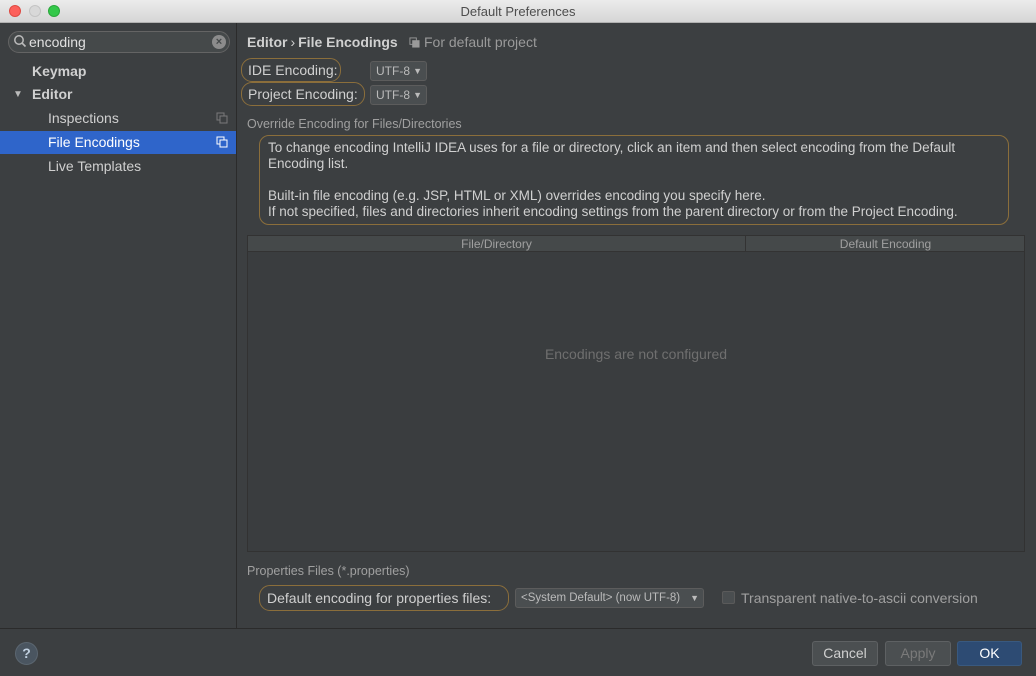 This screenshot has width=1036, height=676. Describe the element at coordinates (118, 71) in the screenshot. I see `tree-item-keymap: Keymap` at that location.